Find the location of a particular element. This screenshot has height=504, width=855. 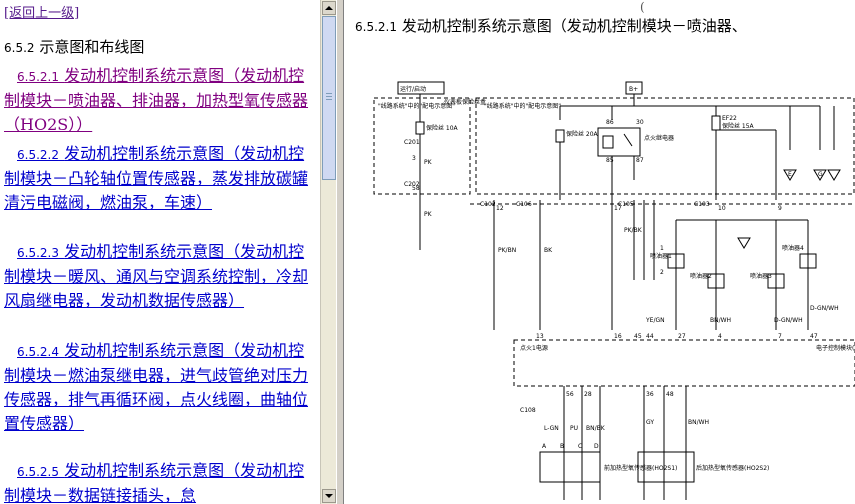

toc-entry-6-5-2-5: 6.5.2.5 发动机控制系统示意图（发动机控制模块－数据链接插头，怠 is located at coordinates (157, 481).